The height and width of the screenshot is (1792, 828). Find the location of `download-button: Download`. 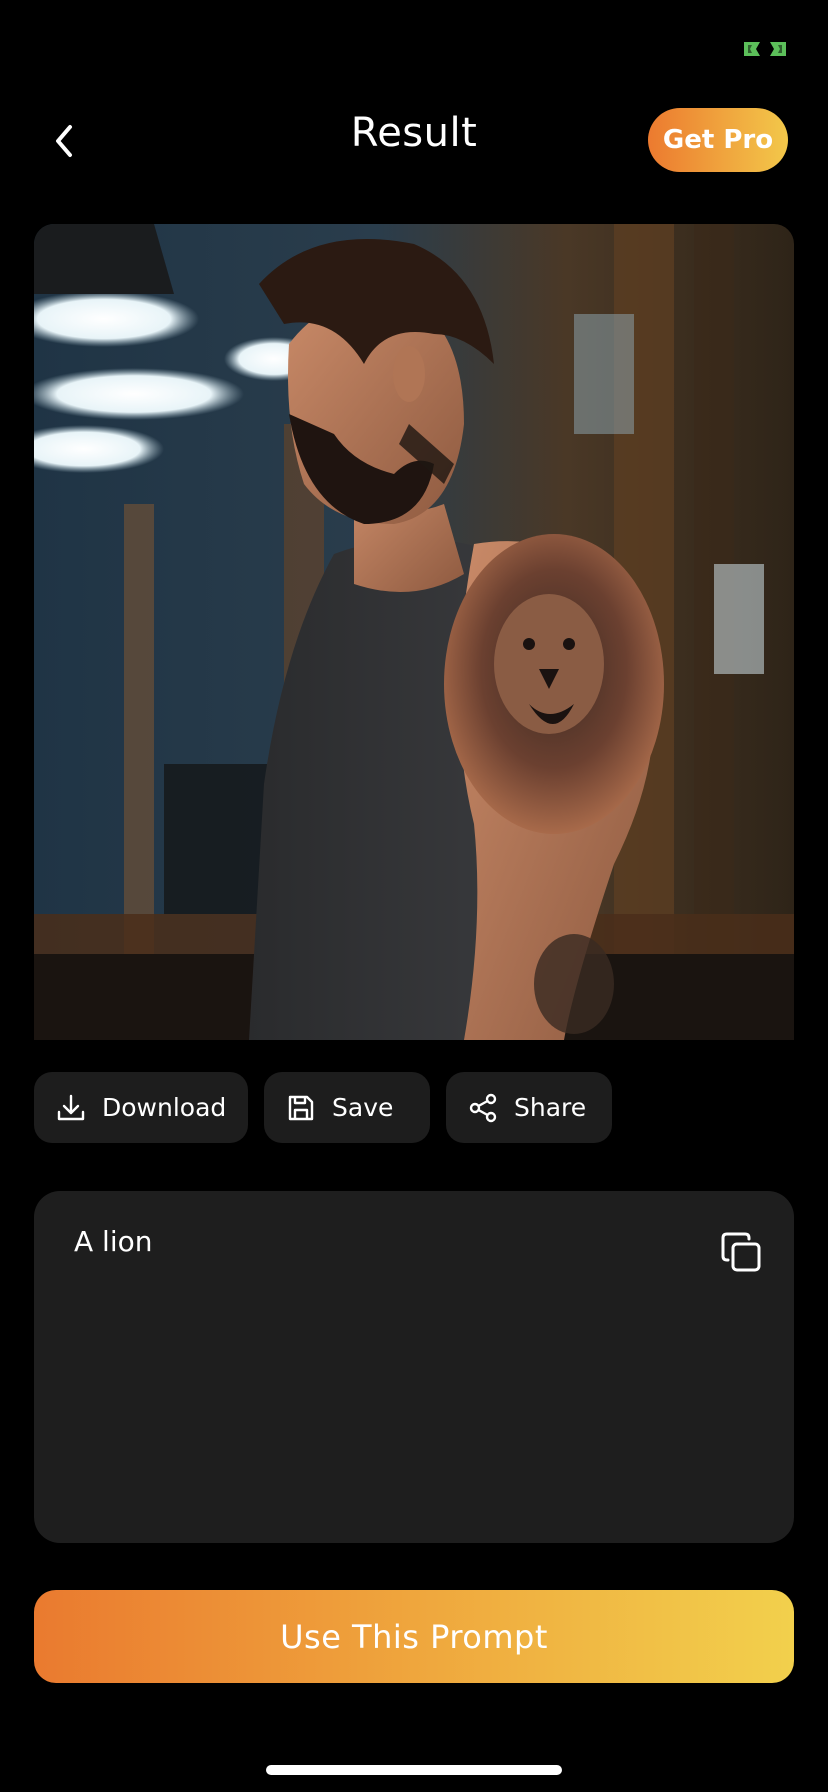

download-button: Download is located at coordinates (141, 1107).